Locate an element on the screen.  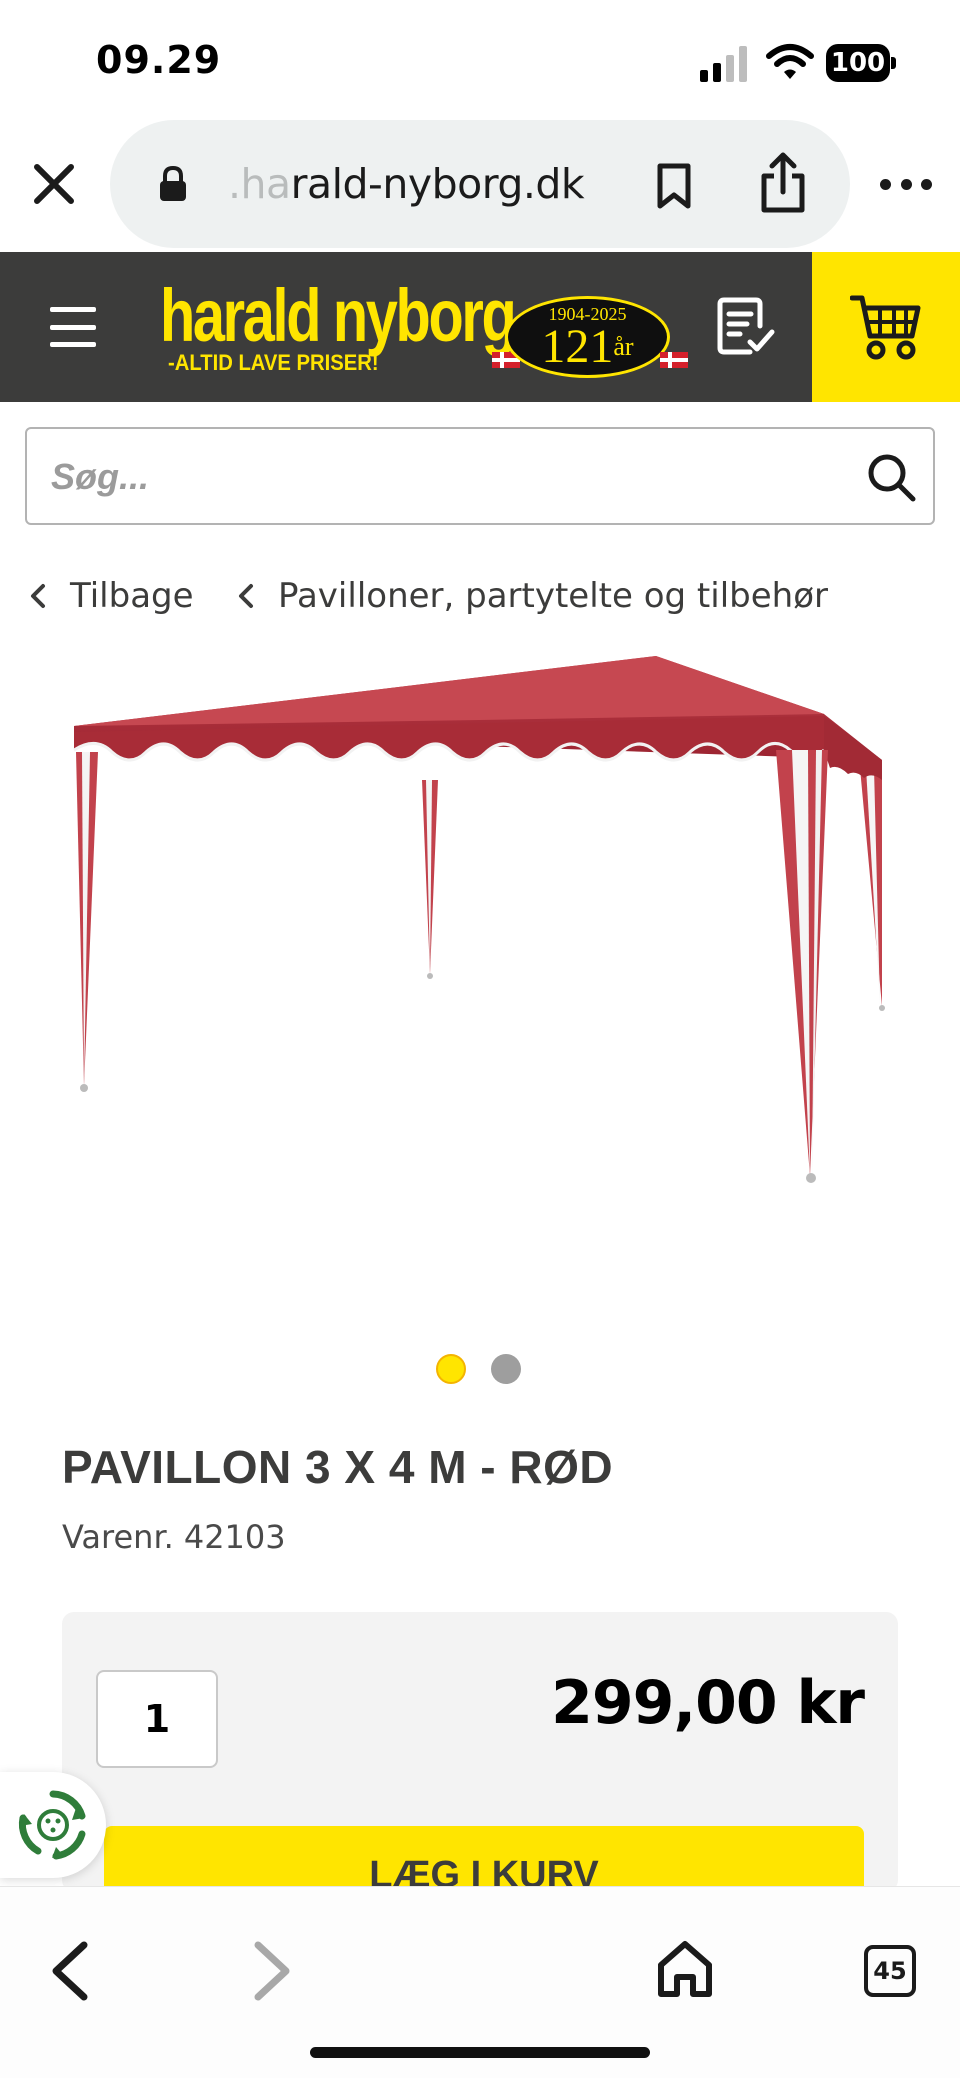
signal-icon is located at coordinates (723, 64).